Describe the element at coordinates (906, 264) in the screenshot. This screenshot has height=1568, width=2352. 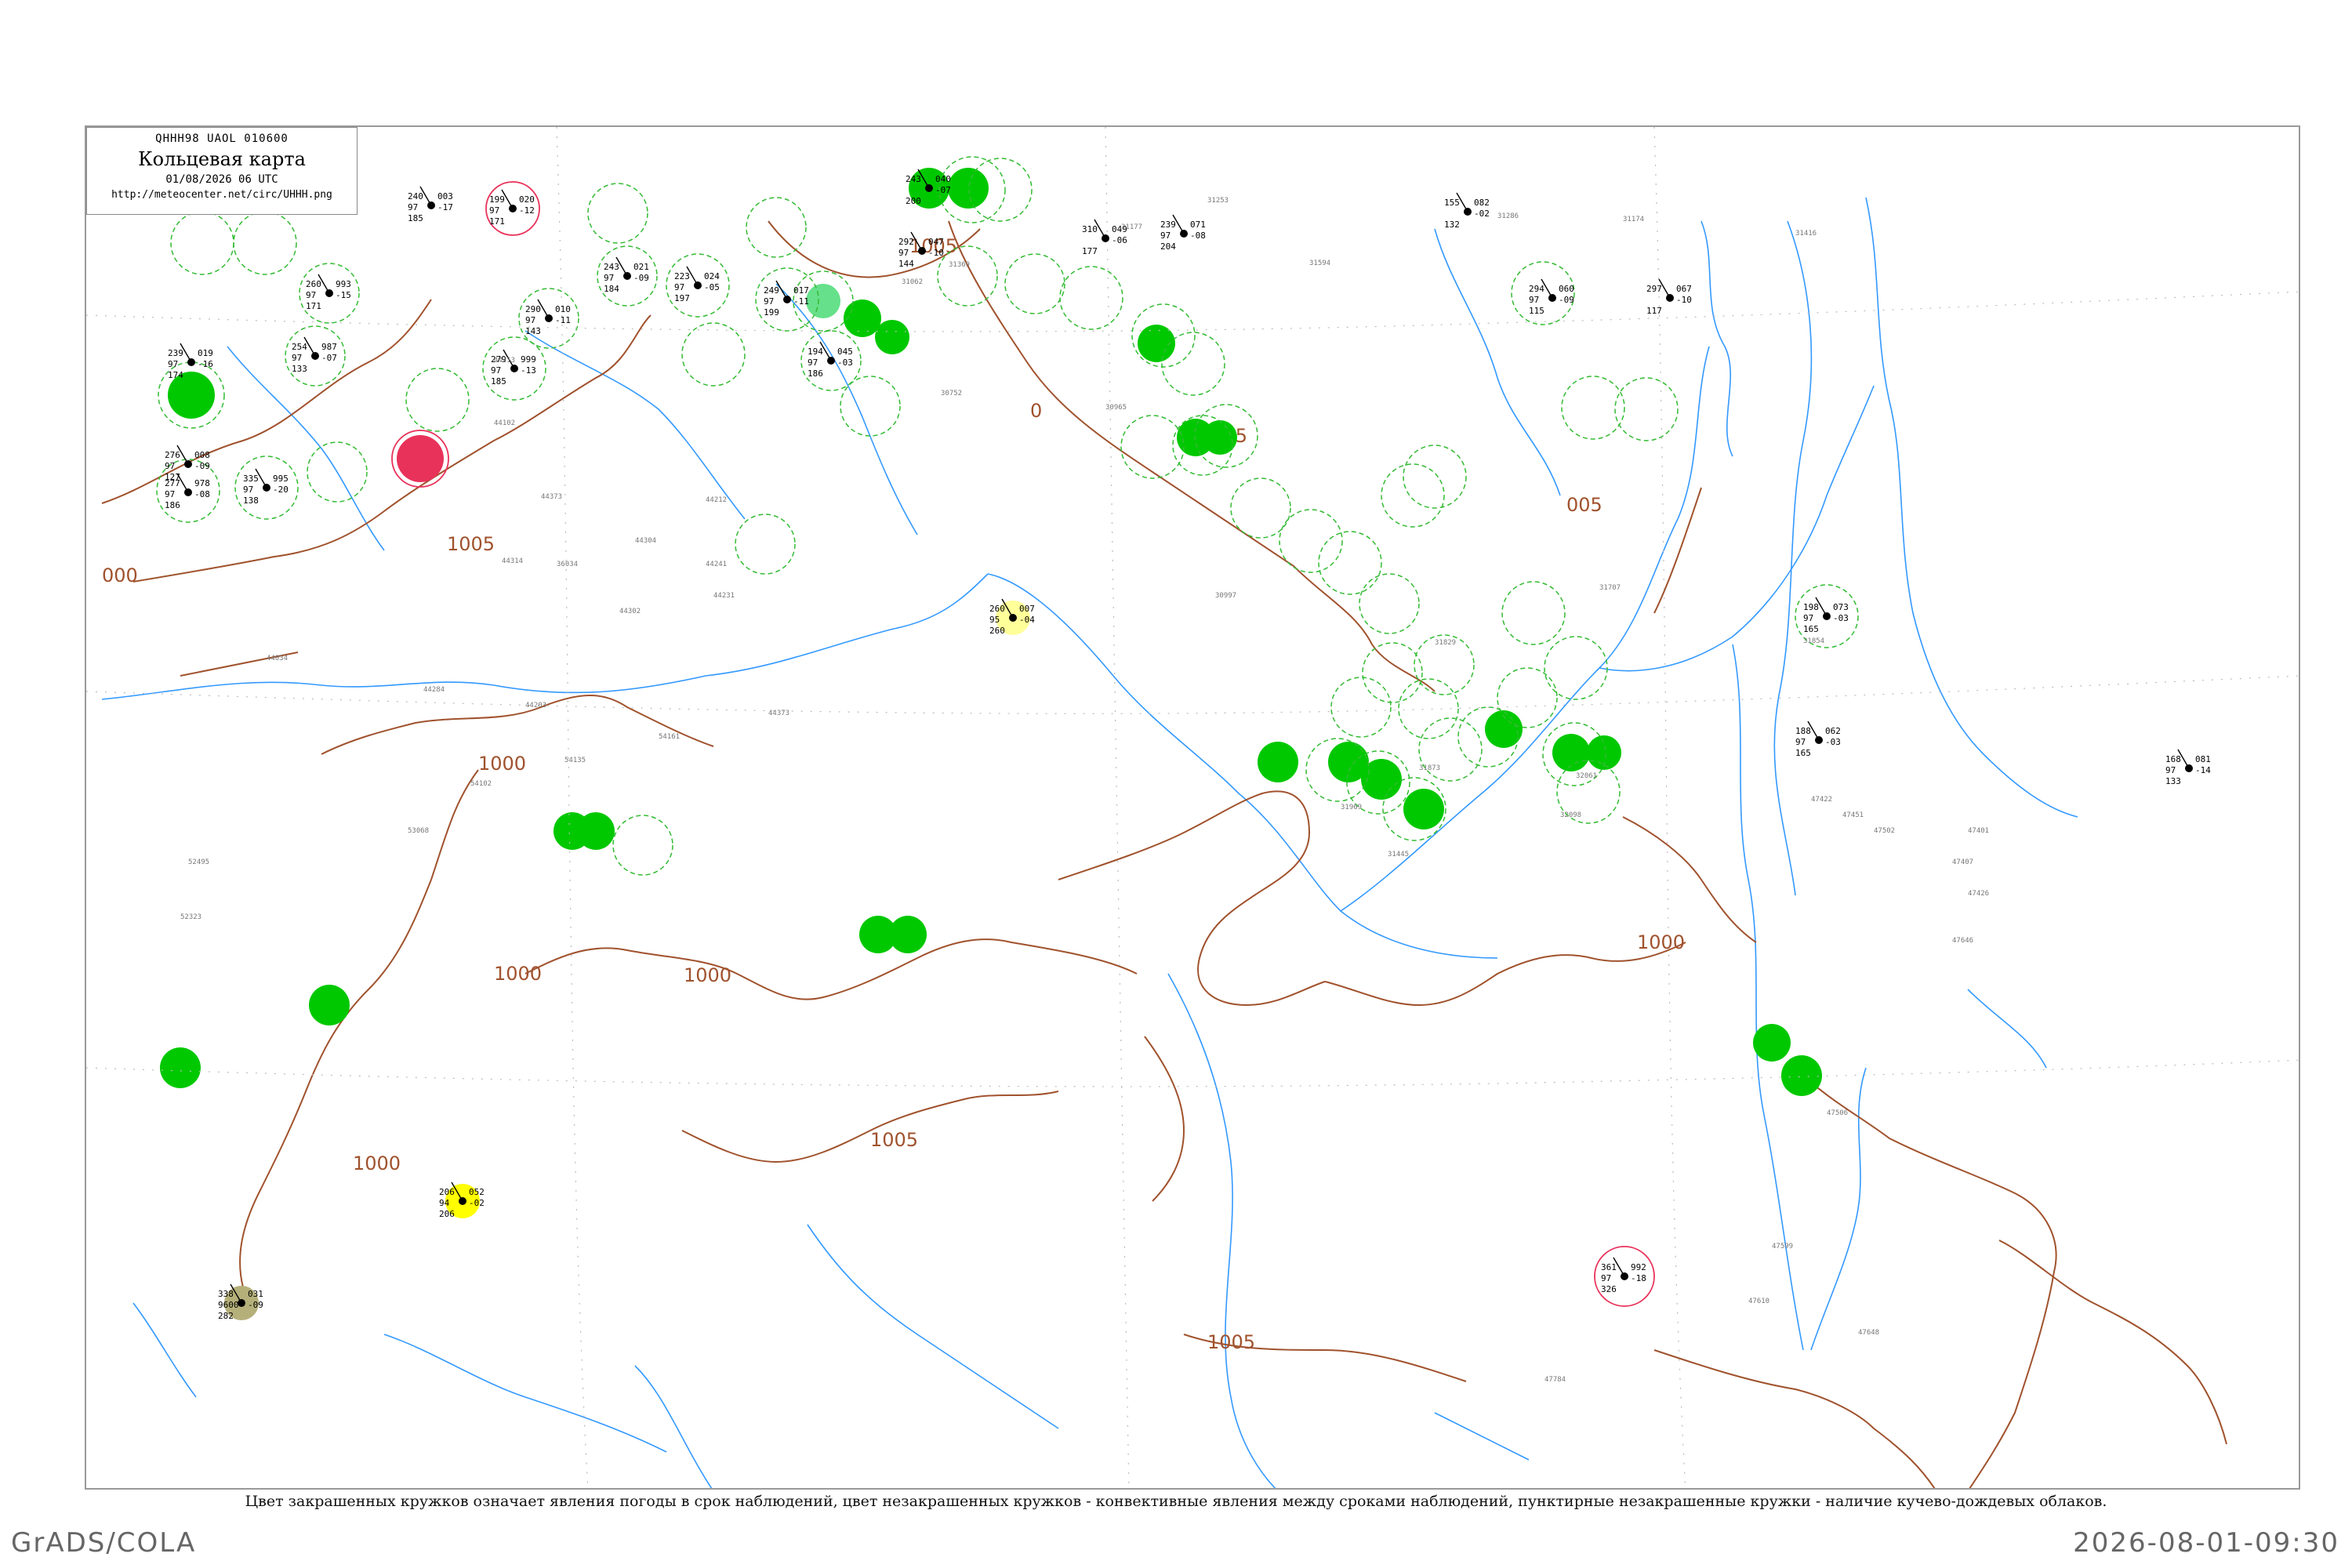
I see `station-dewpoint: 144` at that location.